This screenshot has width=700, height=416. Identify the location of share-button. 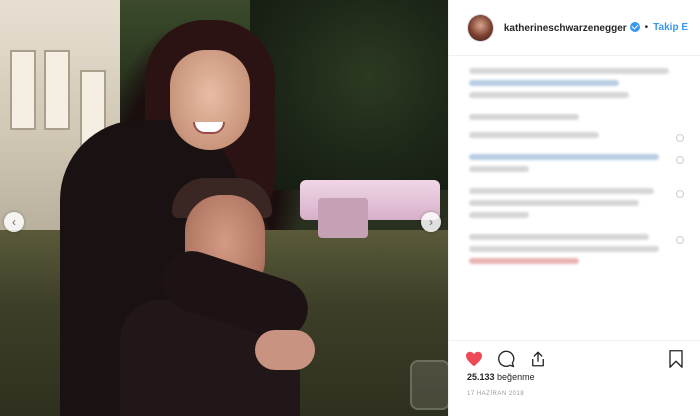
(538, 359).